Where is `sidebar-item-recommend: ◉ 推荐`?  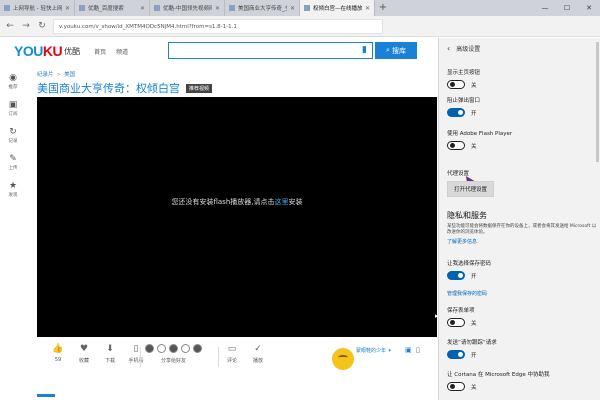 sidebar-item-recommend: ◉ 推荐 is located at coordinates (13, 81).